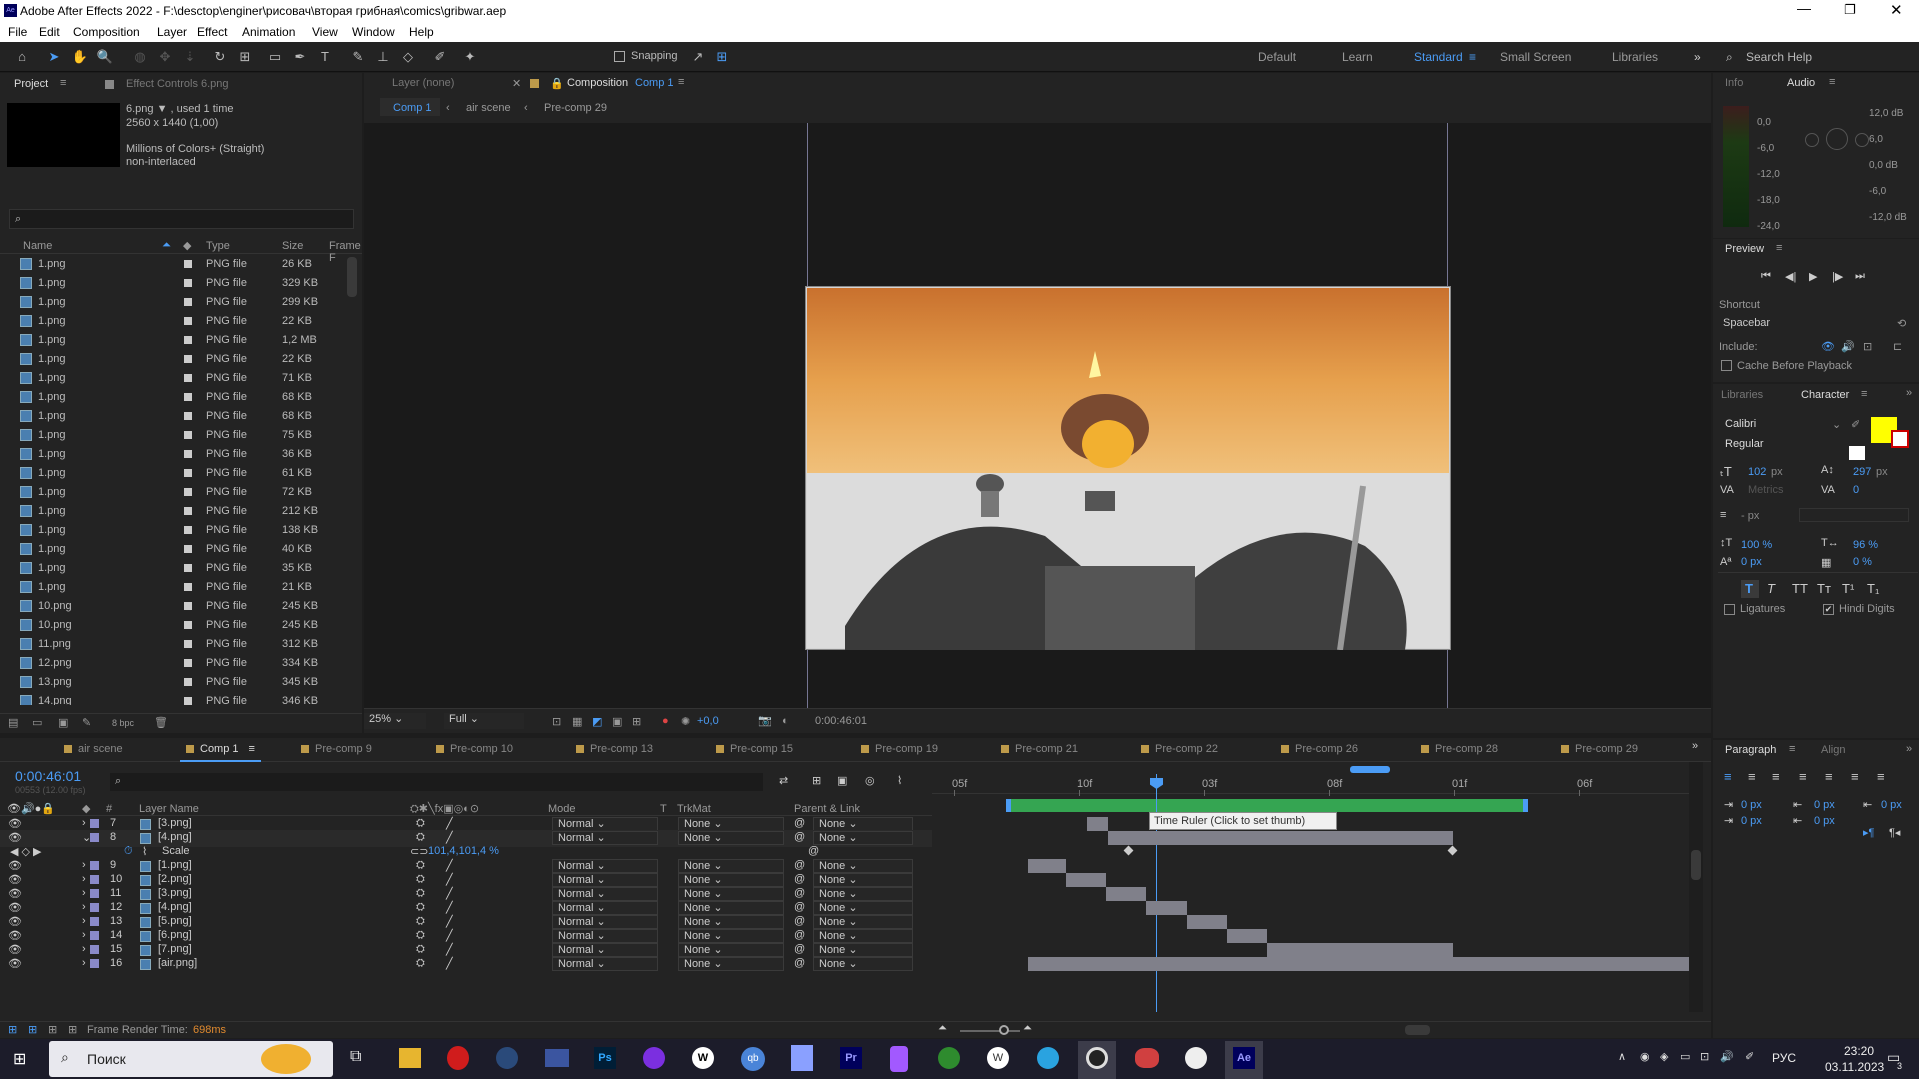 This screenshot has height=1079, width=1919. What do you see at coordinates (358, 57) in the screenshot?
I see `brush-tool-icon: ✎` at bounding box center [358, 57].